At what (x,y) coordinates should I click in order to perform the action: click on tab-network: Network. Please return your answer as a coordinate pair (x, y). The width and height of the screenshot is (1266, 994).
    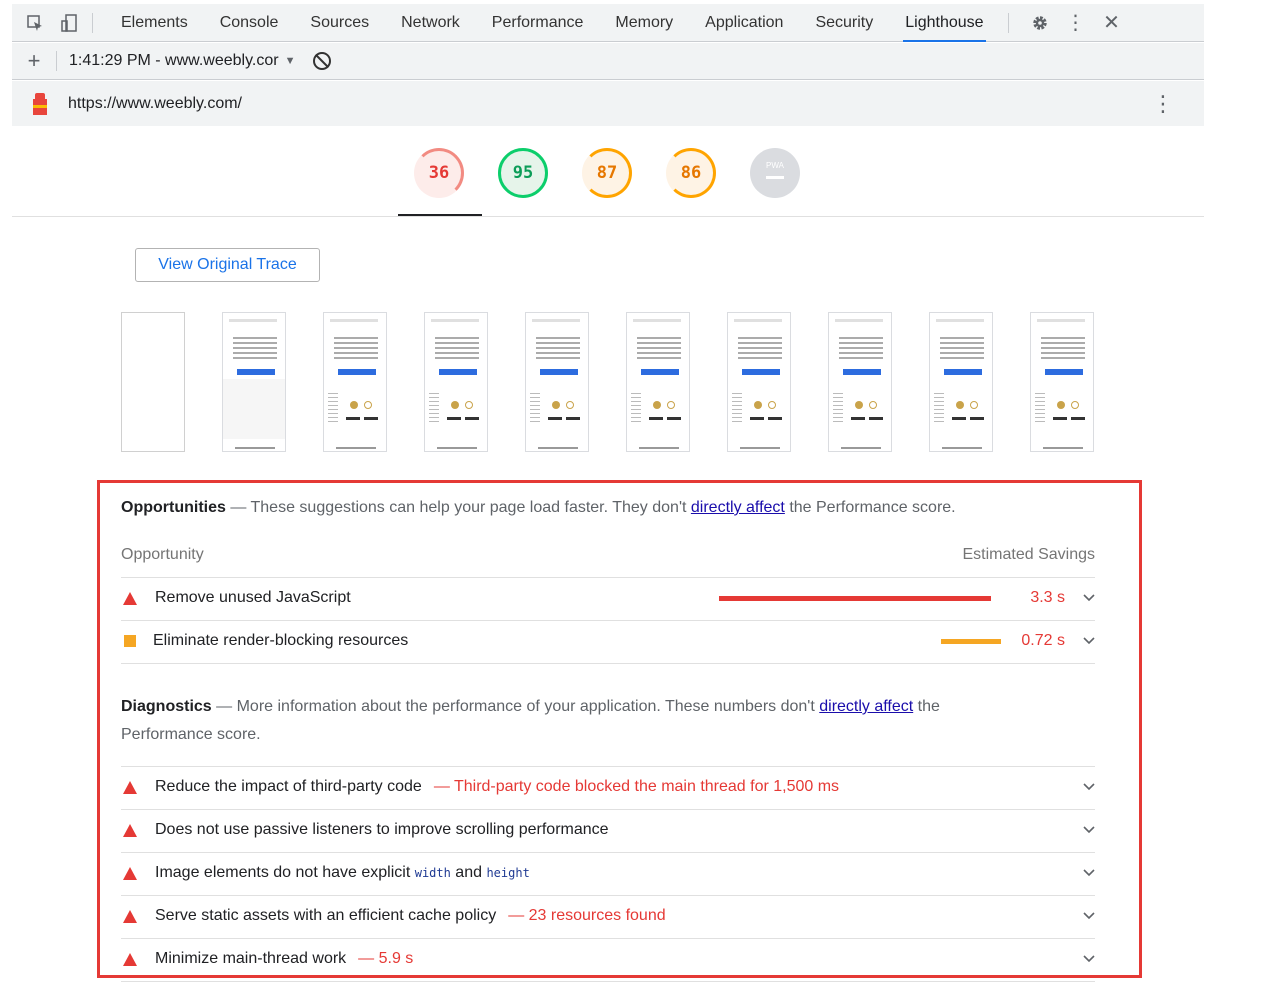
    Looking at the image, I should click on (430, 23).